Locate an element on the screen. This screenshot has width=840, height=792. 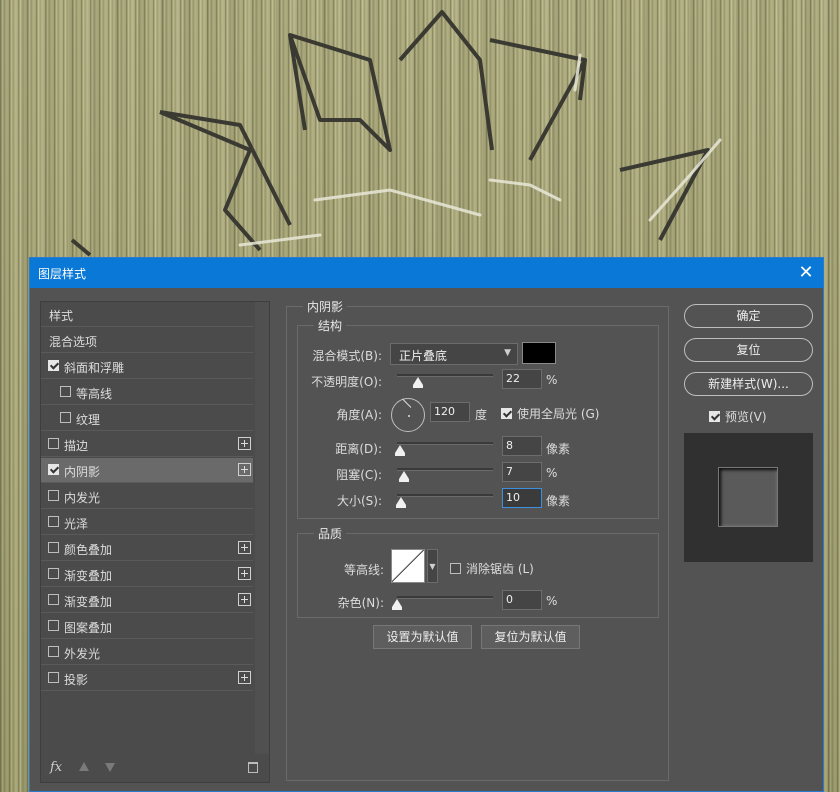
global-light-checkbox: 使用全局光 (G) is located at coordinates (550, 413).